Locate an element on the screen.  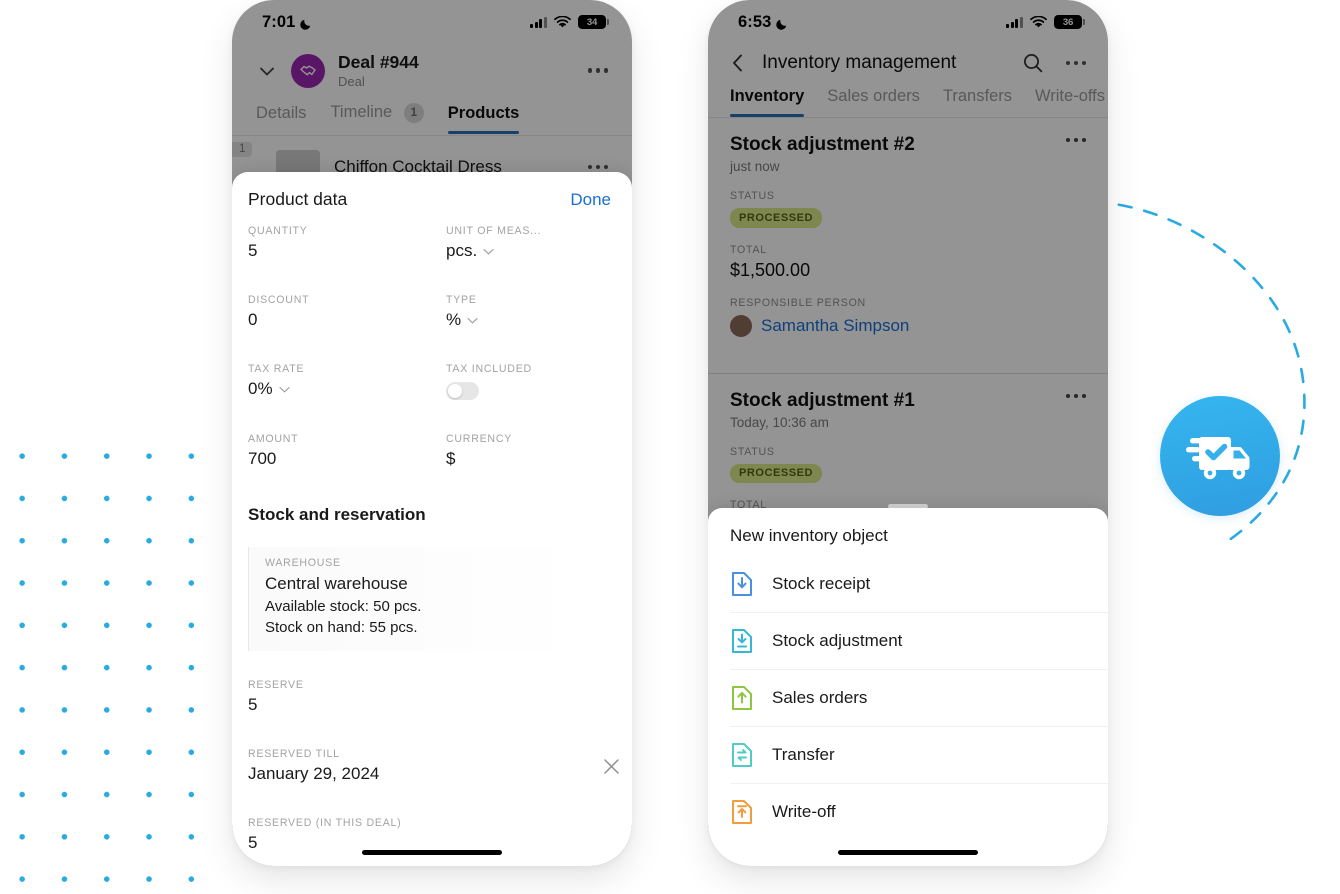
field-currency-label: CURRENCY is located at coordinates (479, 439).